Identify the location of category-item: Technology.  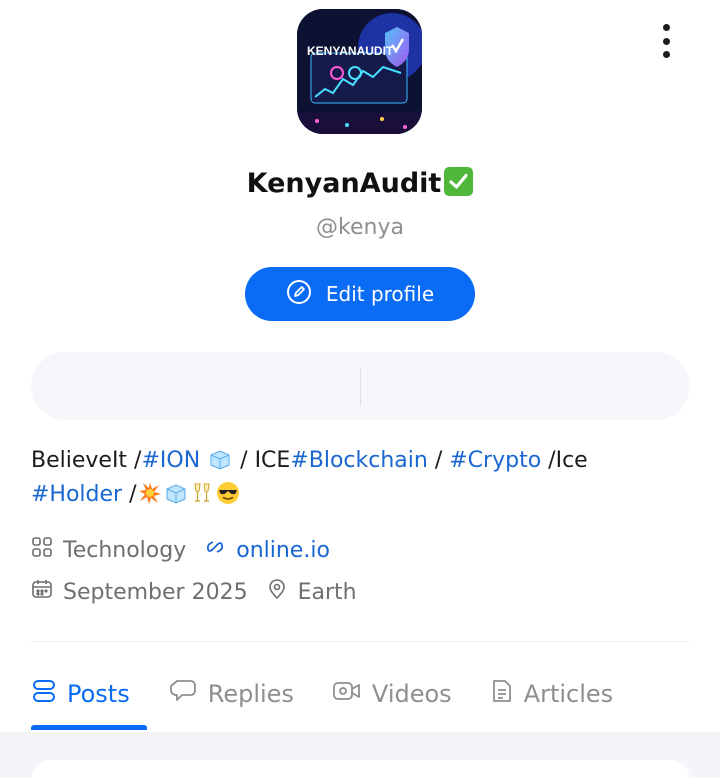
(108, 550).